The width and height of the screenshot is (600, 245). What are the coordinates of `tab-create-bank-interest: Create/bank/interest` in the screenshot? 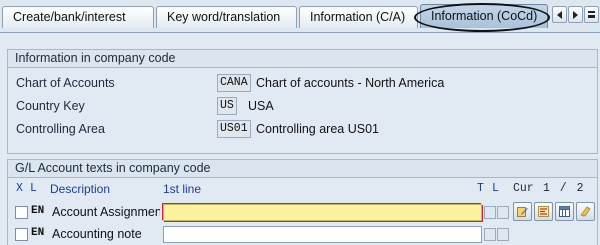 It's located at (78, 17).